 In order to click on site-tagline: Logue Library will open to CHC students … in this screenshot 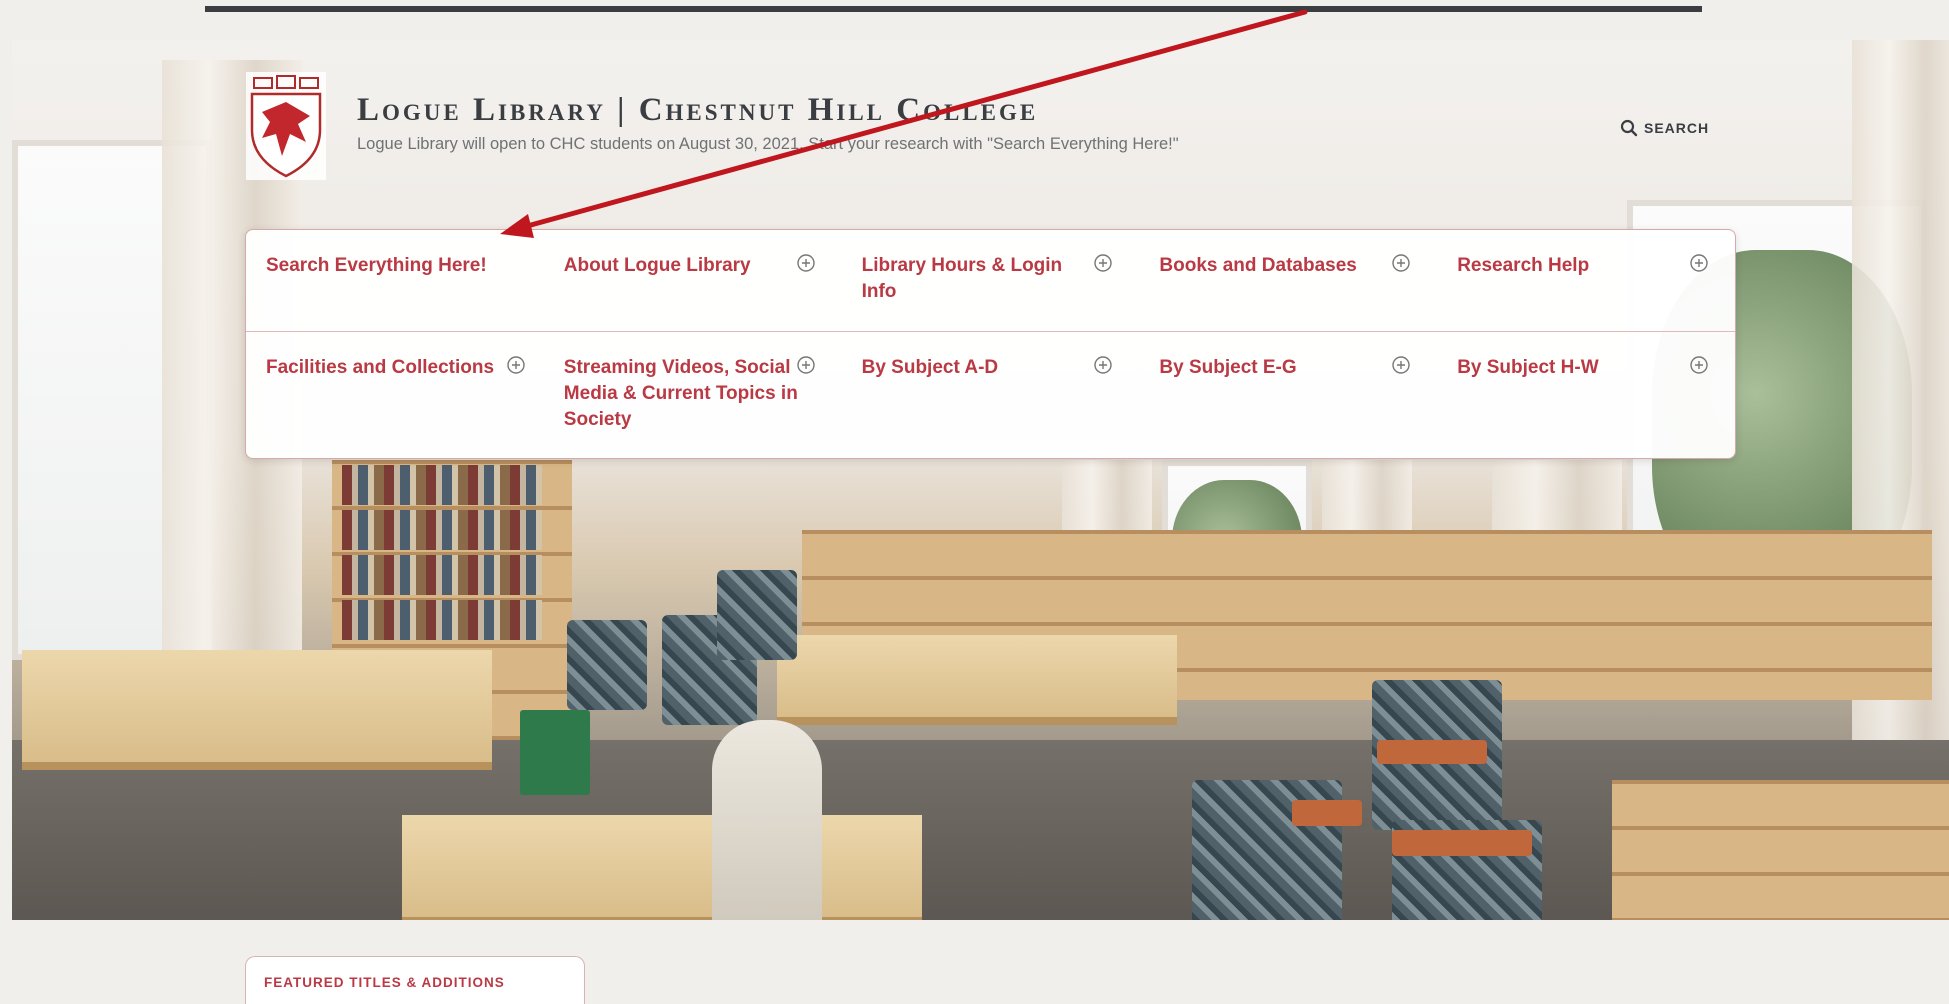, I will do `click(768, 144)`.